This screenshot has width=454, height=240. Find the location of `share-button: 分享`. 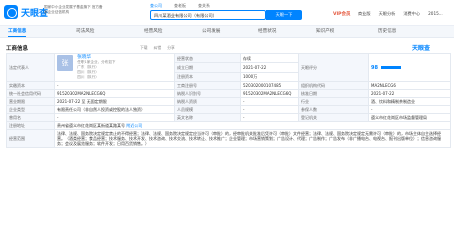

share-button: 分享 is located at coordinates (171, 48).